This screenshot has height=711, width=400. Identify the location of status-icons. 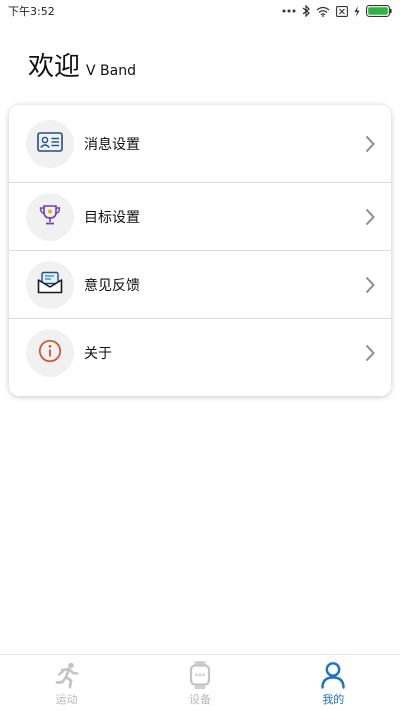
(337, 11).